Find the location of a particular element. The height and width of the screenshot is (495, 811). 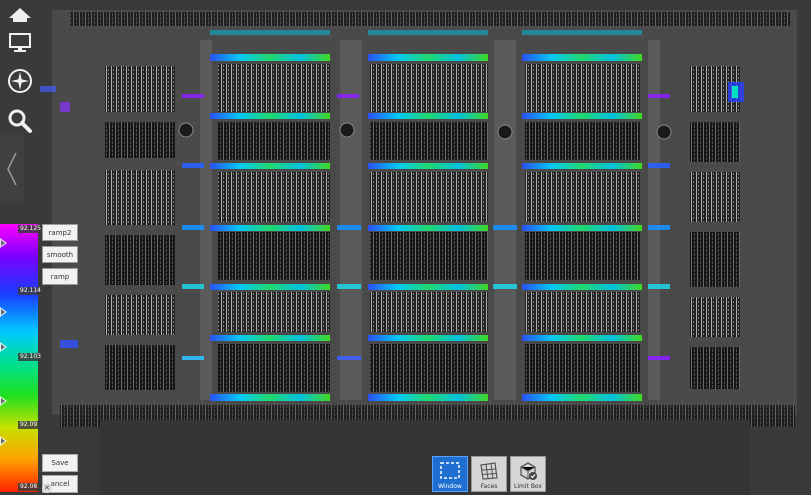

chevron-left-icon is located at coordinates (12, 169).